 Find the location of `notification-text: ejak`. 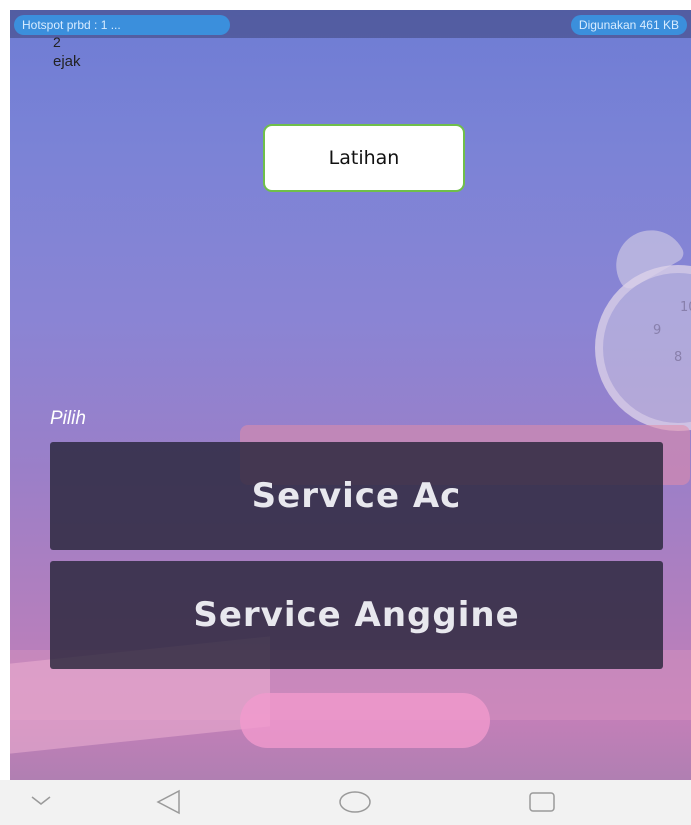

notification-text: ejak is located at coordinates (67, 61).